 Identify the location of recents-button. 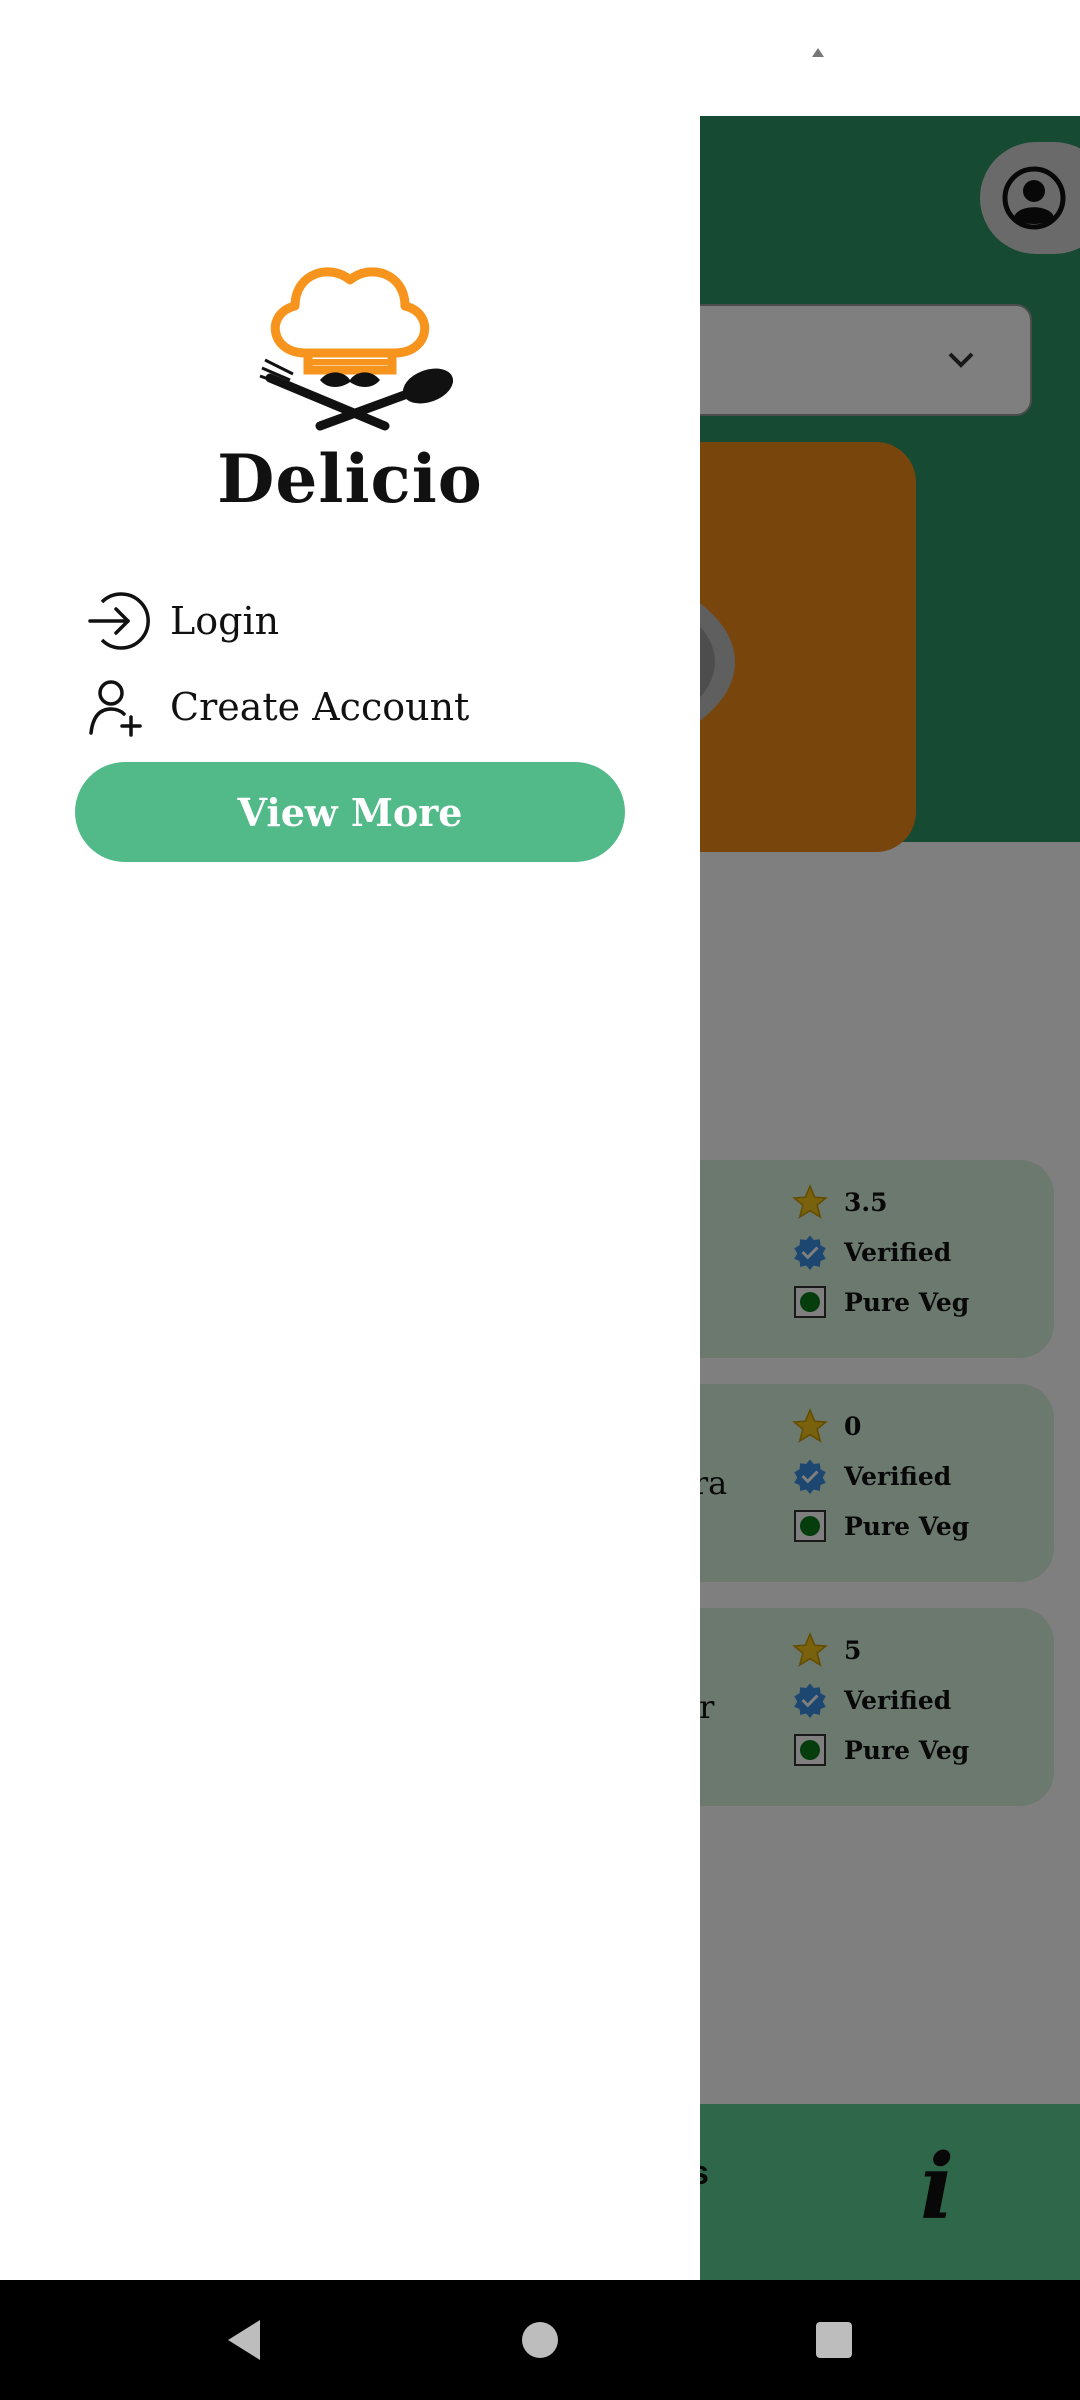
(834, 2340).